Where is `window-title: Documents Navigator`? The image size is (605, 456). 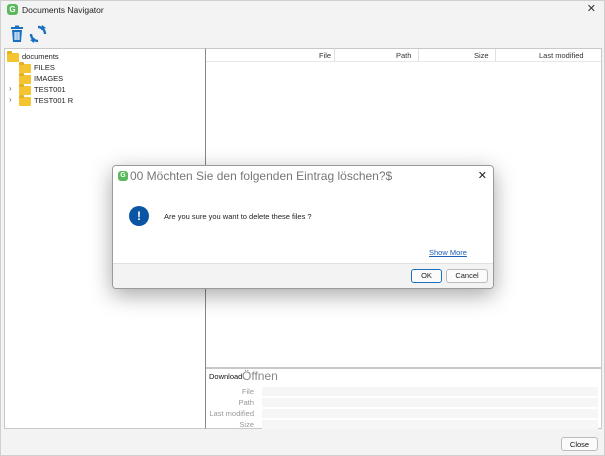
window-title: Documents Navigator is located at coordinates (63, 10).